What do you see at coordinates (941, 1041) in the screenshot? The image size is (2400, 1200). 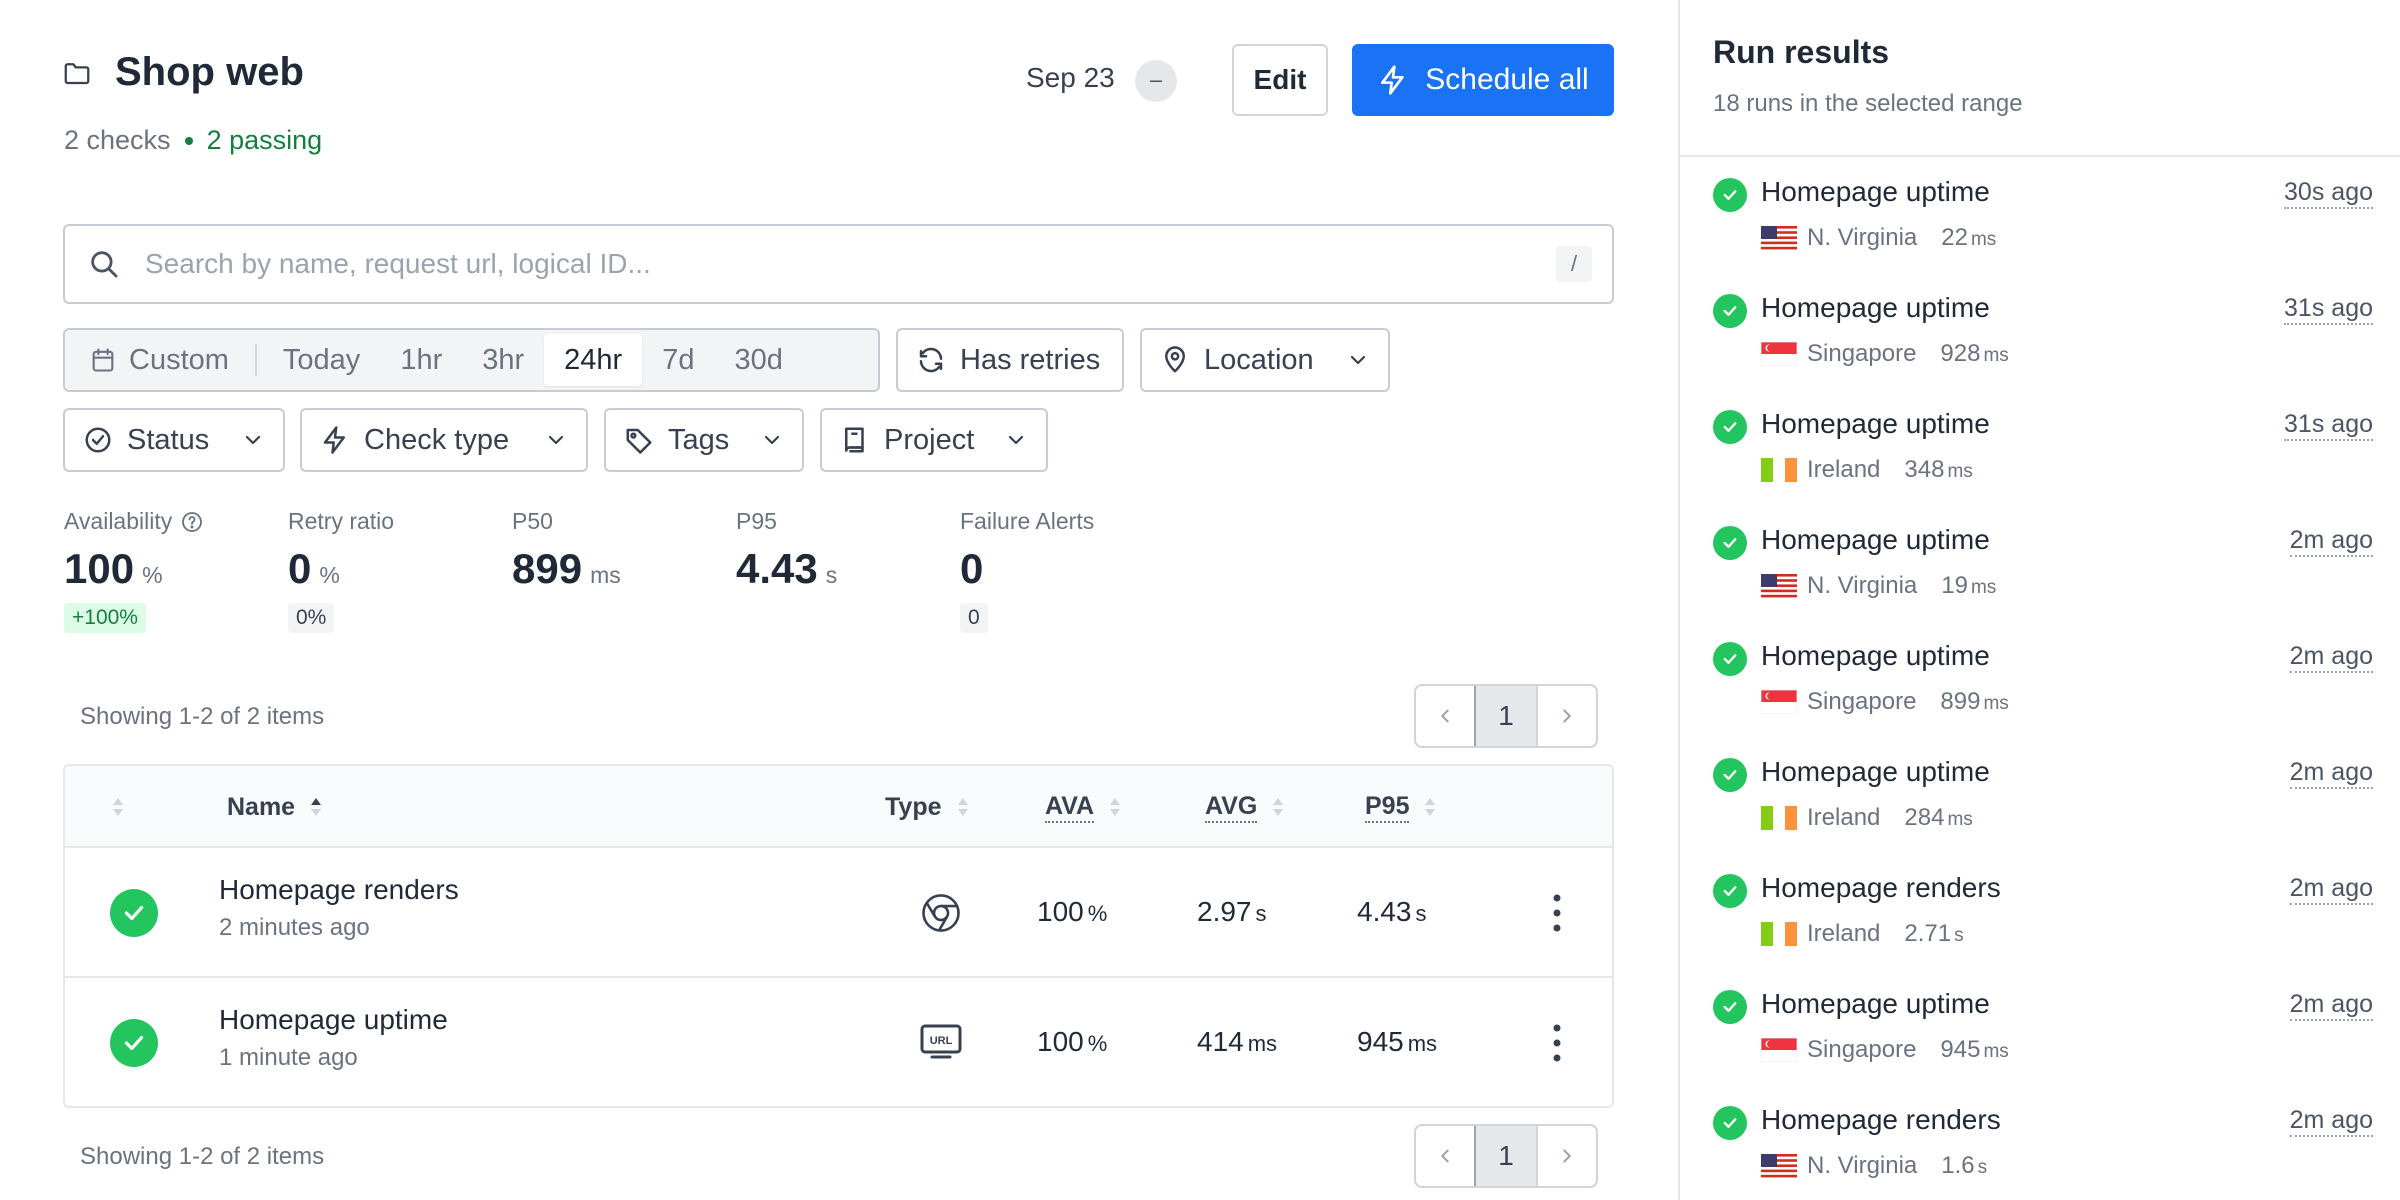 I see `svg-text: URL` at bounding box center [941, 1041].